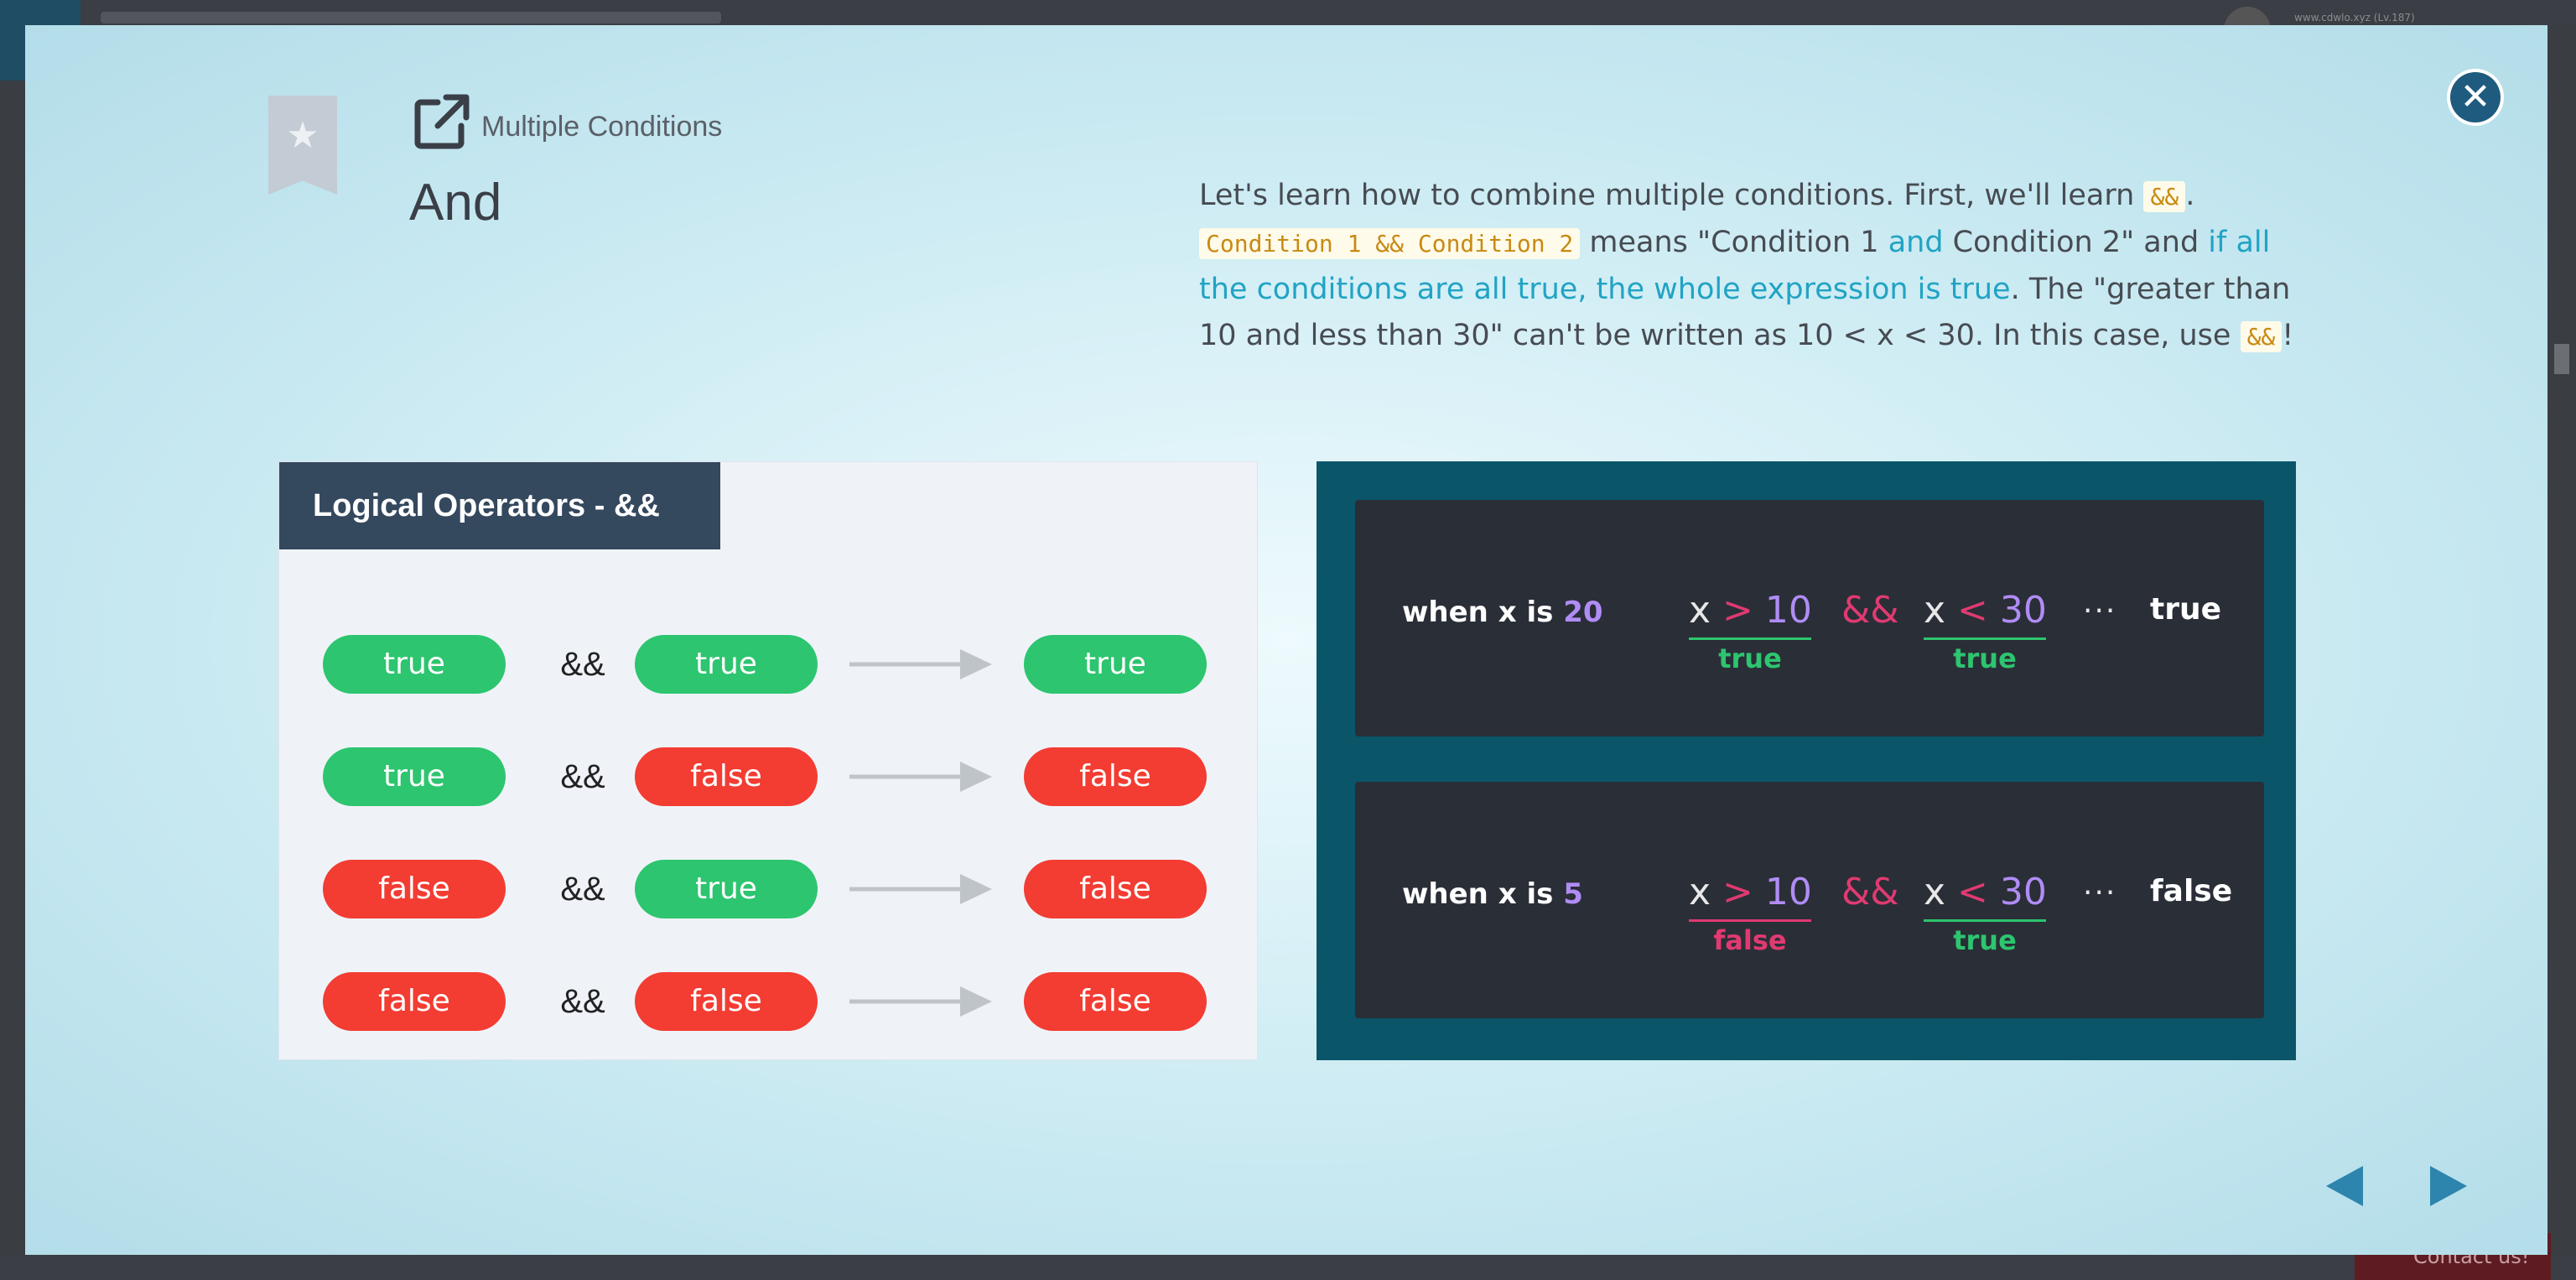 This screenshot has width=2576, height=1280. What do you see at coordinates (411, 17) in the screenshot?
I see `background-search-bar` at bounding box center [411, 17].